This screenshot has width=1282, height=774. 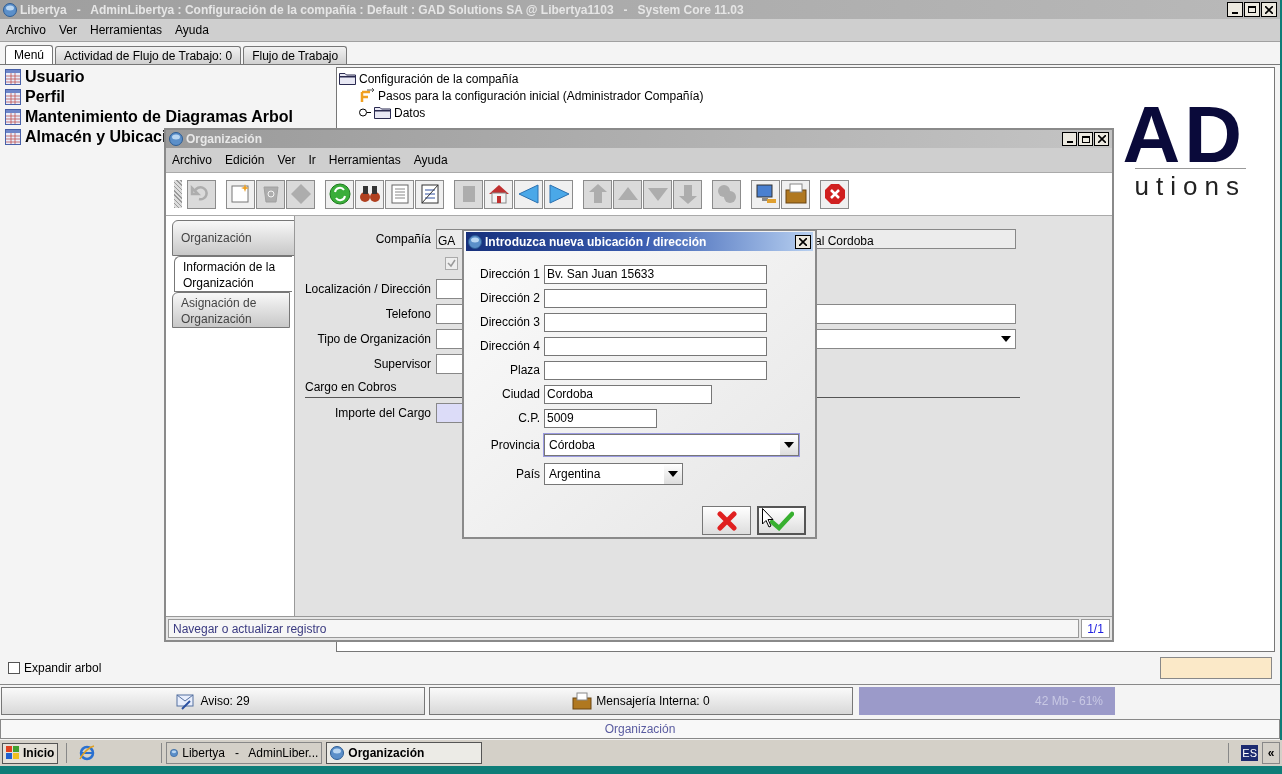 I want to click on tab: Menú, so click(x=29, y=54).